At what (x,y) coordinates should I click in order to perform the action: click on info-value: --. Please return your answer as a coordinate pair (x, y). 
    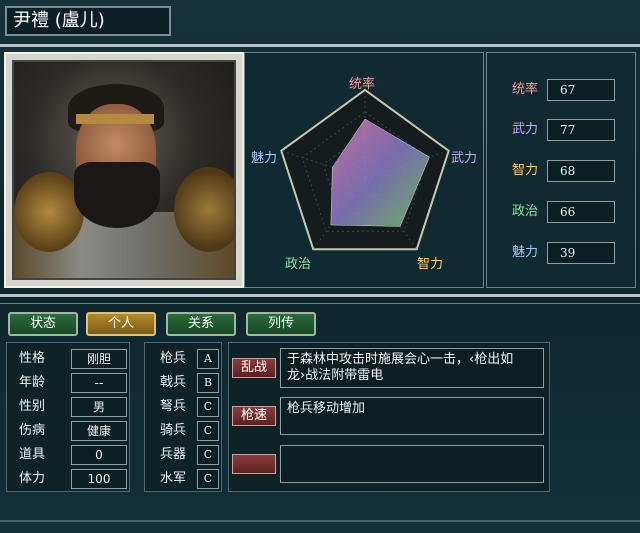
    Looking at the image, I should click on (99, 383).